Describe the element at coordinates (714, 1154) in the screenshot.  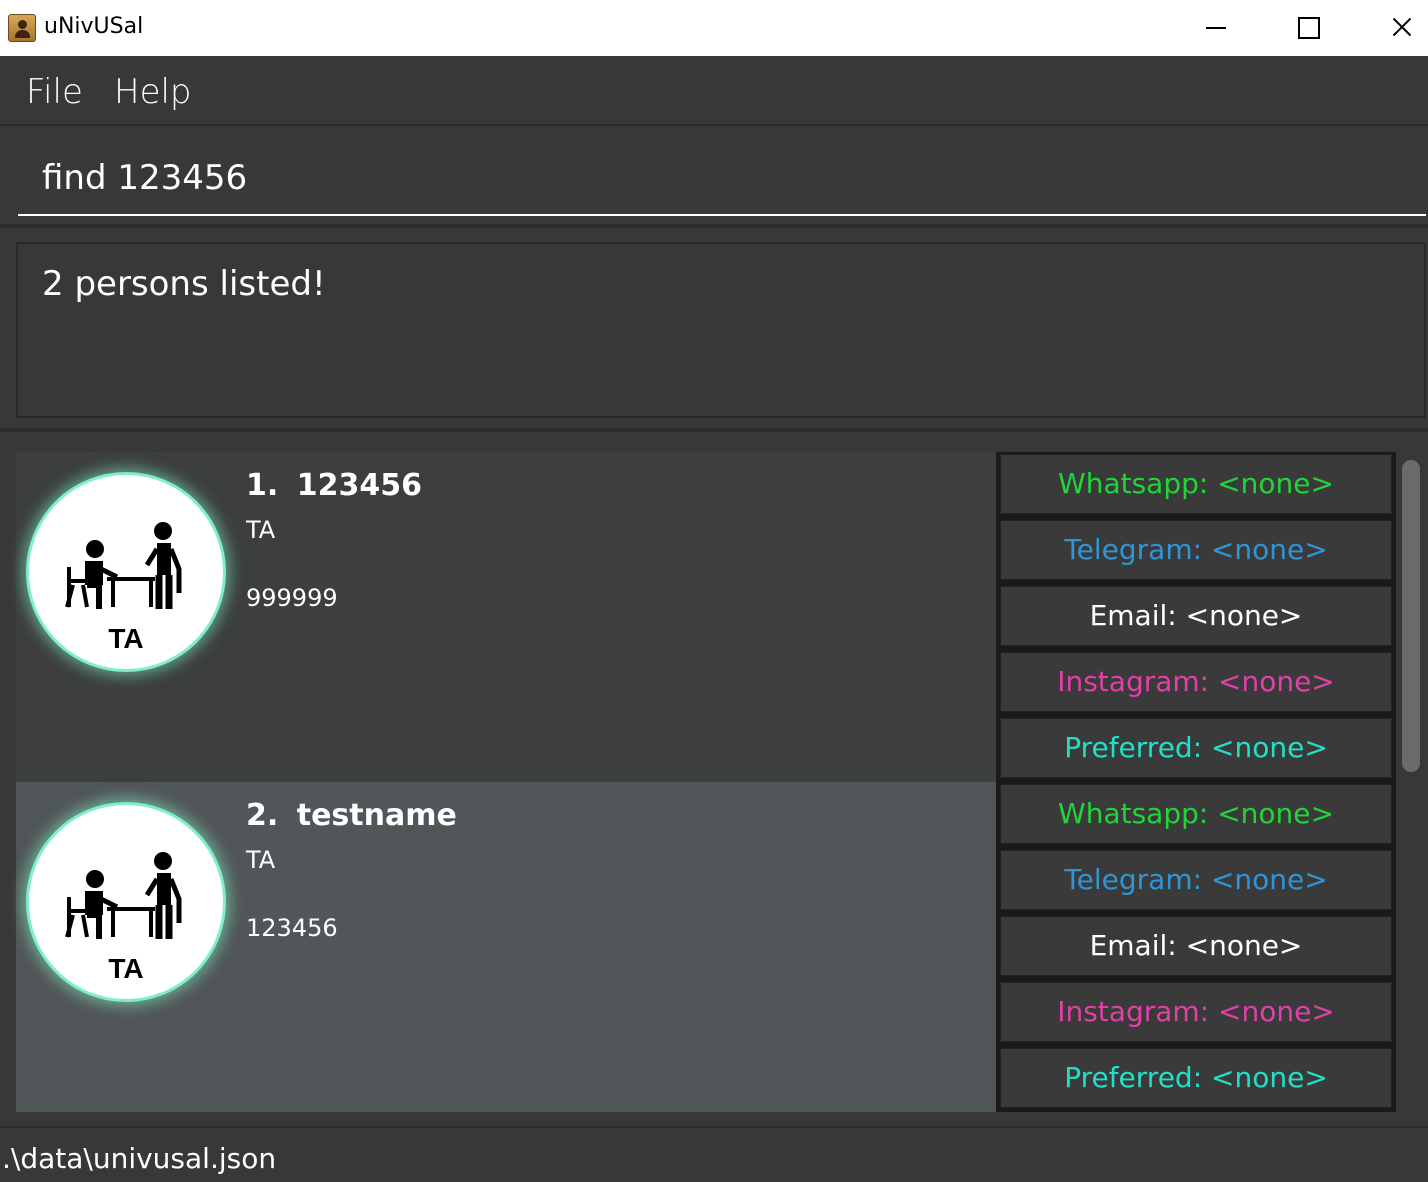
I see `status-bar: .\data\univusal.json` at that location.